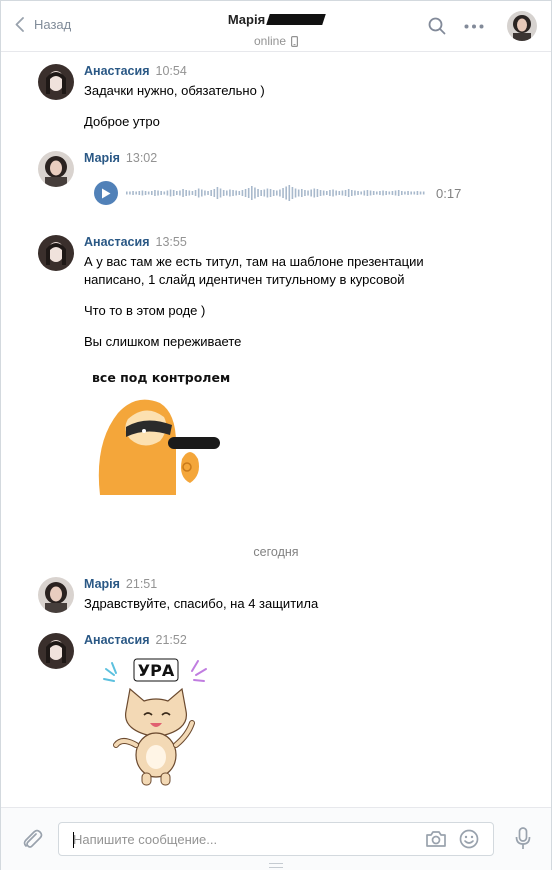 The height and width of the screenshot is (870, 552). What do you see at coordinates (469, 839) in the screenshot?
I see `emoji-icon` at bounding box center [469, 839].